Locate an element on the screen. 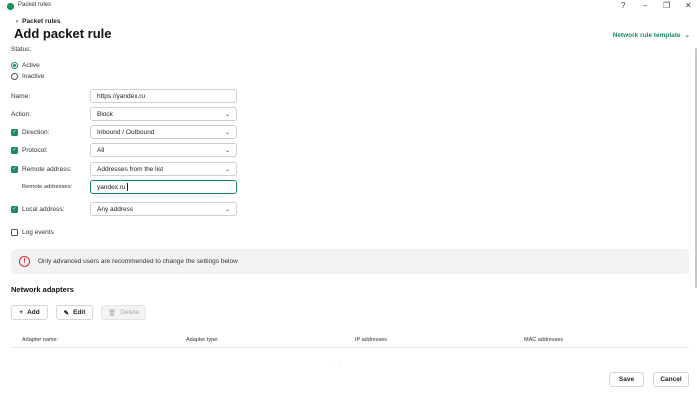 This screenshot has width=700, height=394. action-select: Block ⌄ is located at coordinates (163, 114).